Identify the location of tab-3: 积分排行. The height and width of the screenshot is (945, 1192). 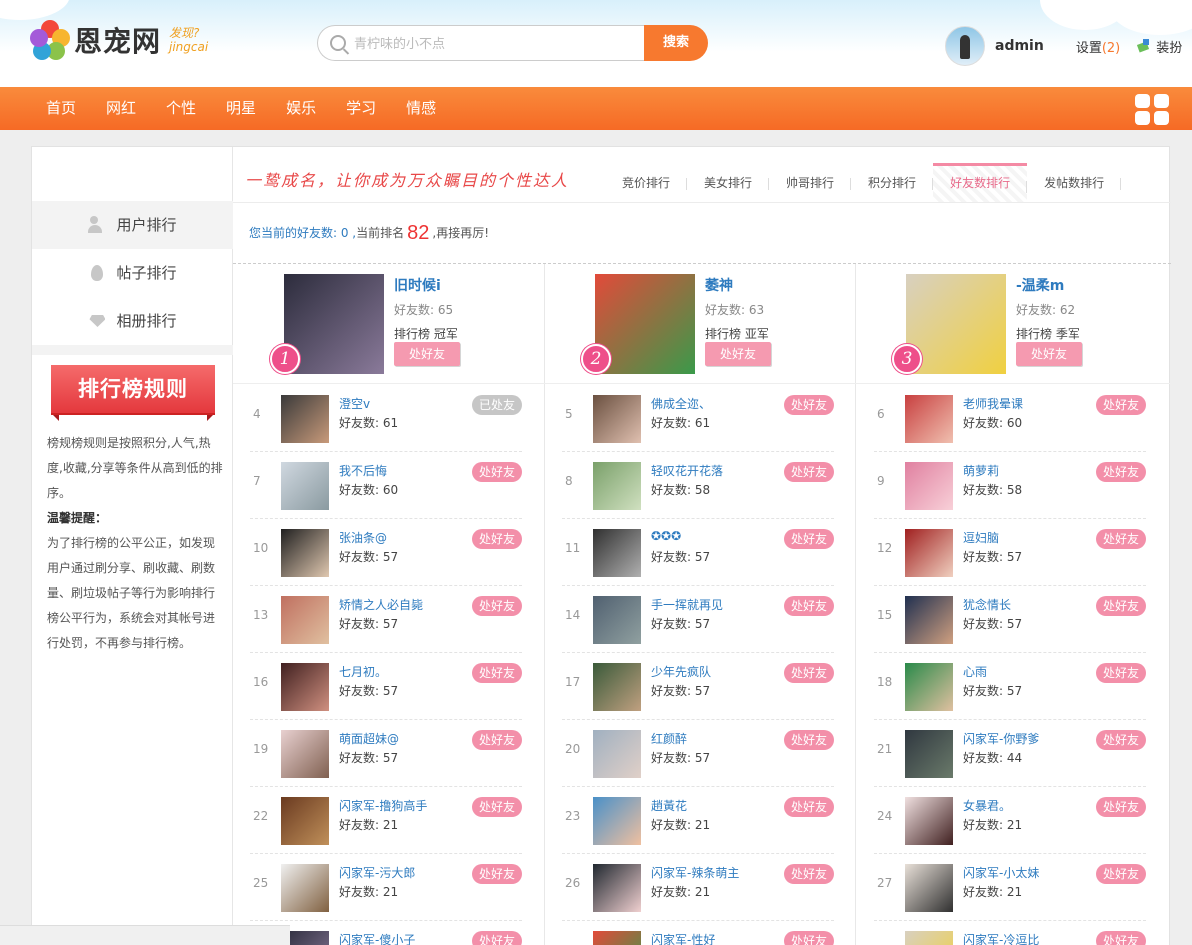
(892, 182).